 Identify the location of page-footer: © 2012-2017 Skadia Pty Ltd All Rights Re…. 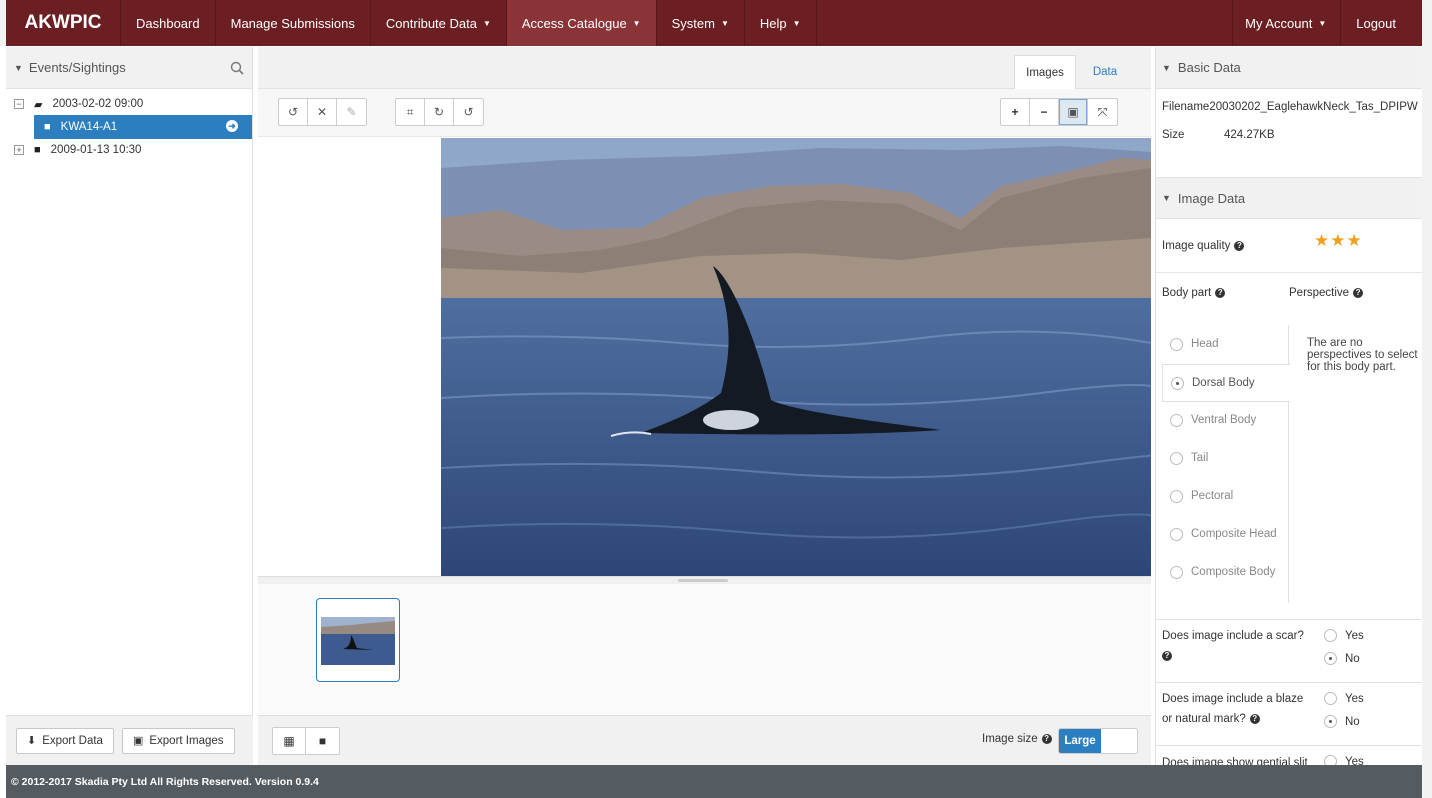
(714, 781).